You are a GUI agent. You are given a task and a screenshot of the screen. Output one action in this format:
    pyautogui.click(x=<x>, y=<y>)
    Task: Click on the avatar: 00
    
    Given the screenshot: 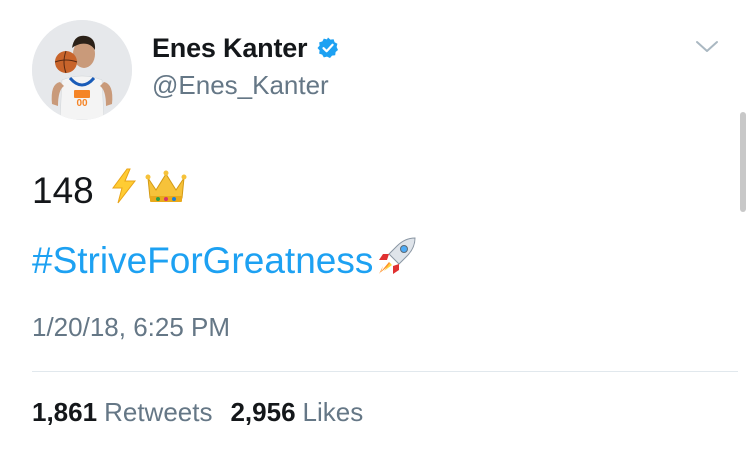 What is the action you would take?
    pyautogui.click(x=82, y=70)
    